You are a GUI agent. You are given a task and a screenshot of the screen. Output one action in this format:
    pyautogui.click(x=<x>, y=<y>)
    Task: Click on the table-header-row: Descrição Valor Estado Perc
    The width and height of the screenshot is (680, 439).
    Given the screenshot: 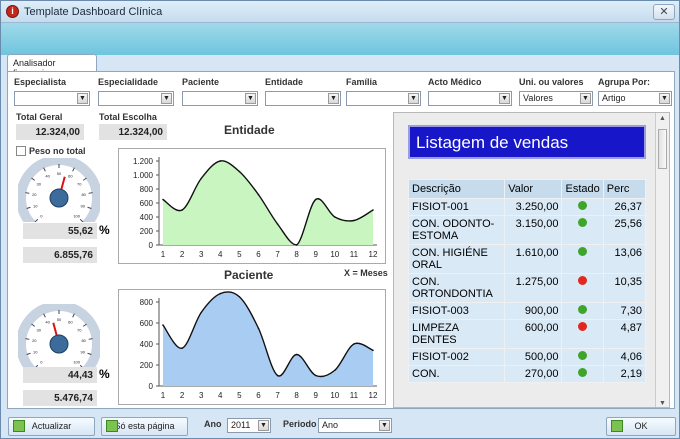 What is the action you would take?
    pyautogui.click(x=527, y=189)
    